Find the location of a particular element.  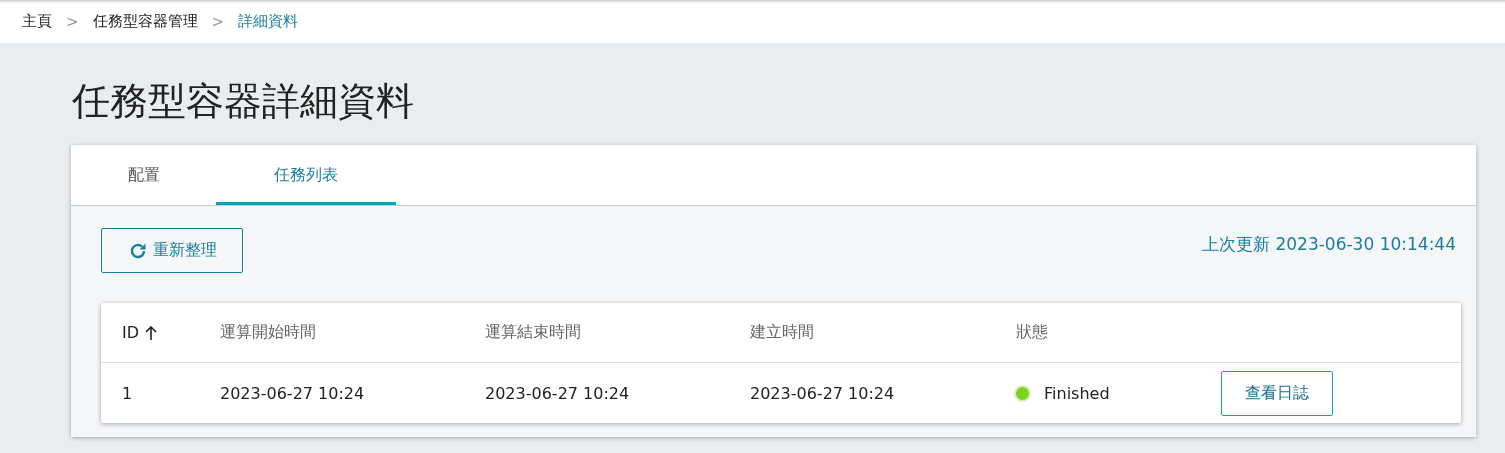

page-title: 任務型容器詳細資料 is located at coordinates (243, 101).